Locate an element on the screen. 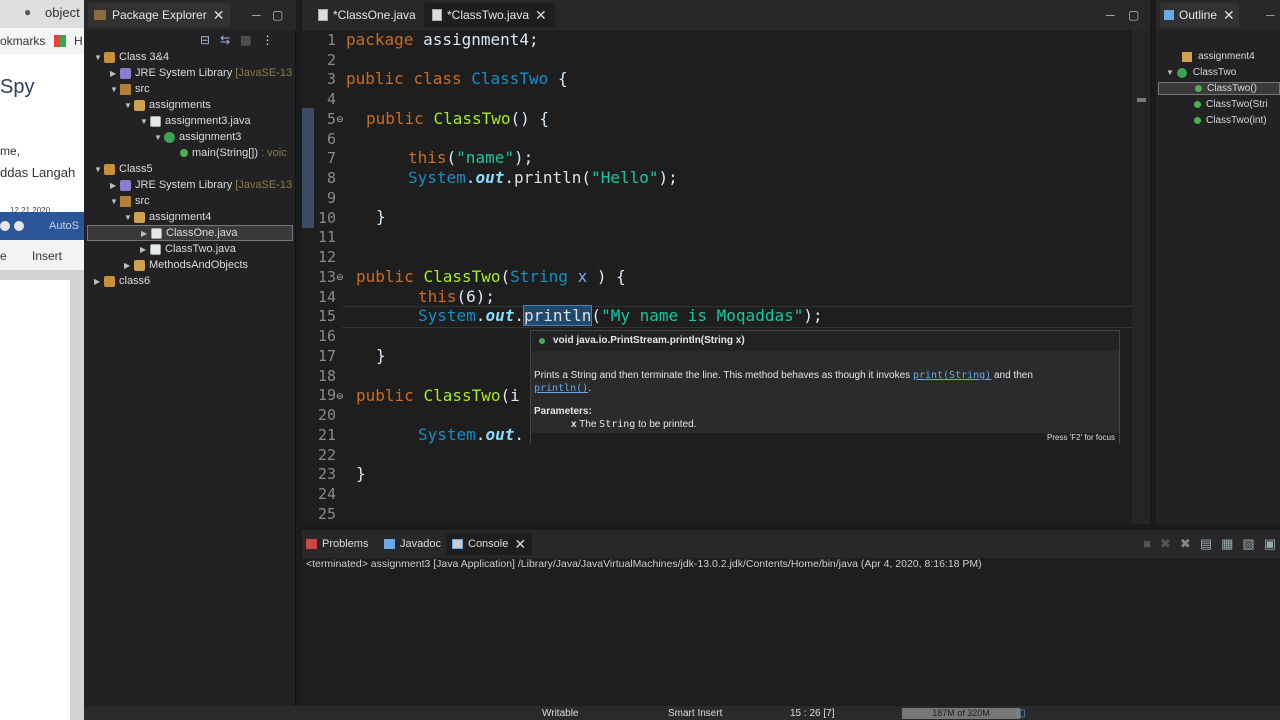 The height and width of the screenshot is (720, 1280). tree-item-java-file-selected: ▶ ClassOne.java is located at coordinates (190, 233).